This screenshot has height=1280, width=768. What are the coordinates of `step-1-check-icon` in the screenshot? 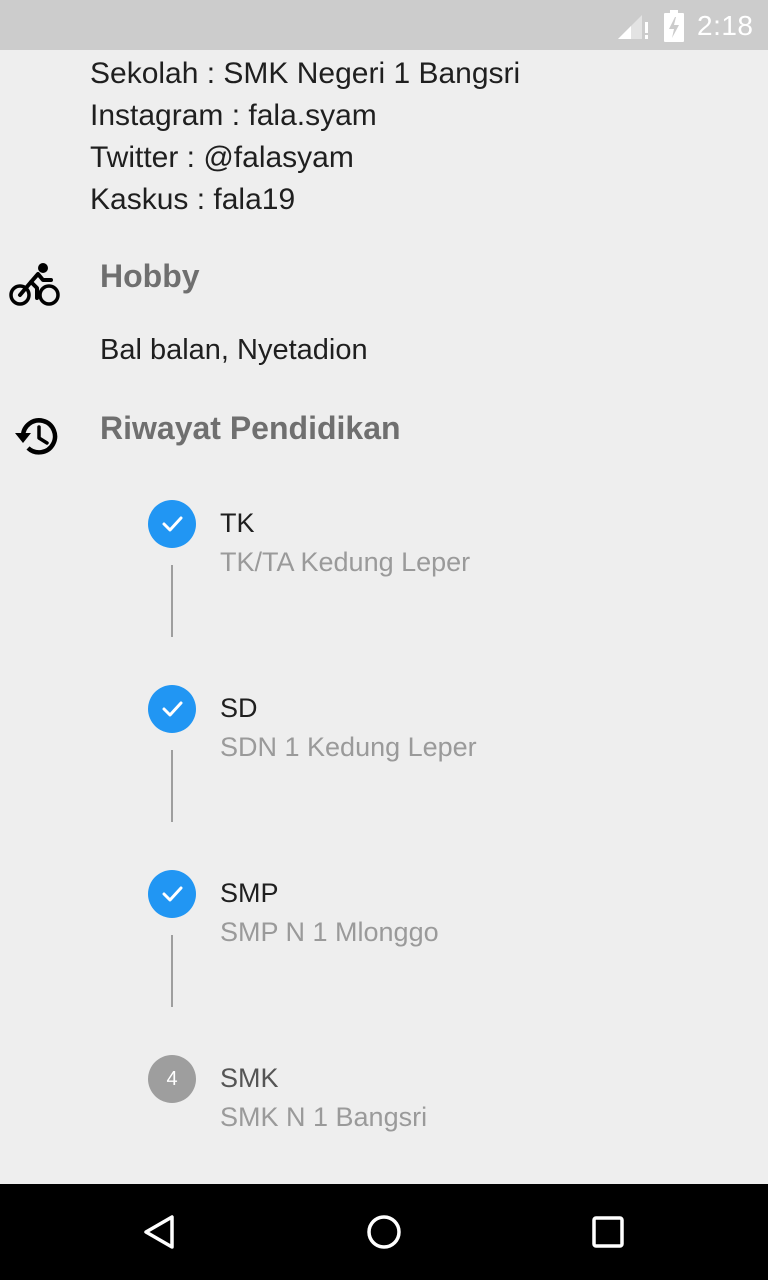 It's located at (172, 524).